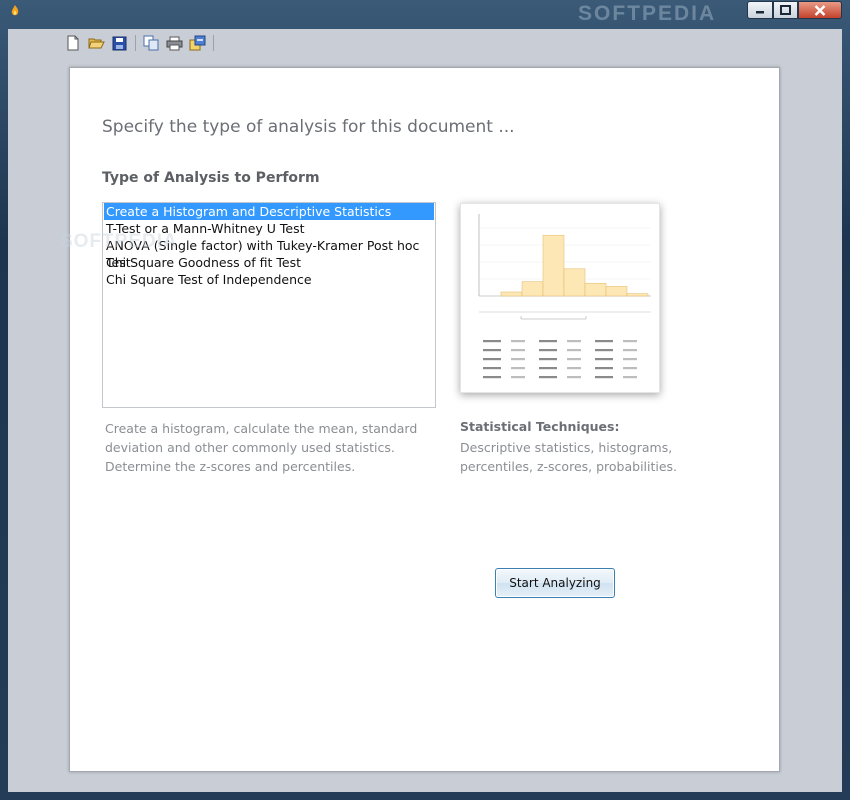 This screenshot has height=800, width=850. I want to click on start-analyzing-button: Start Analyzing, so click(555, 583).